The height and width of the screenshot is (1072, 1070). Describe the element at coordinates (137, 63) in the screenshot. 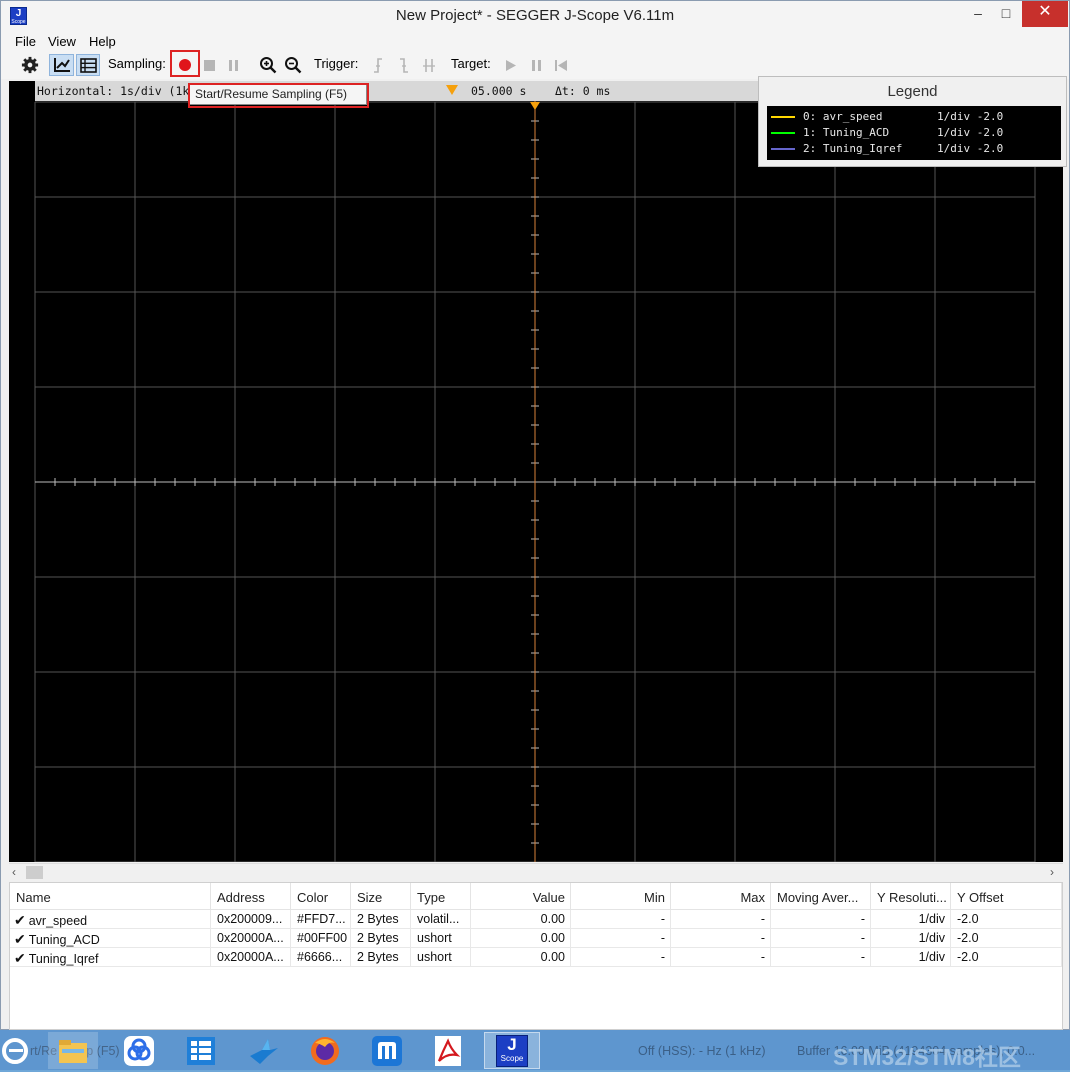

I see `sampling-label: Sampling:` at that location.